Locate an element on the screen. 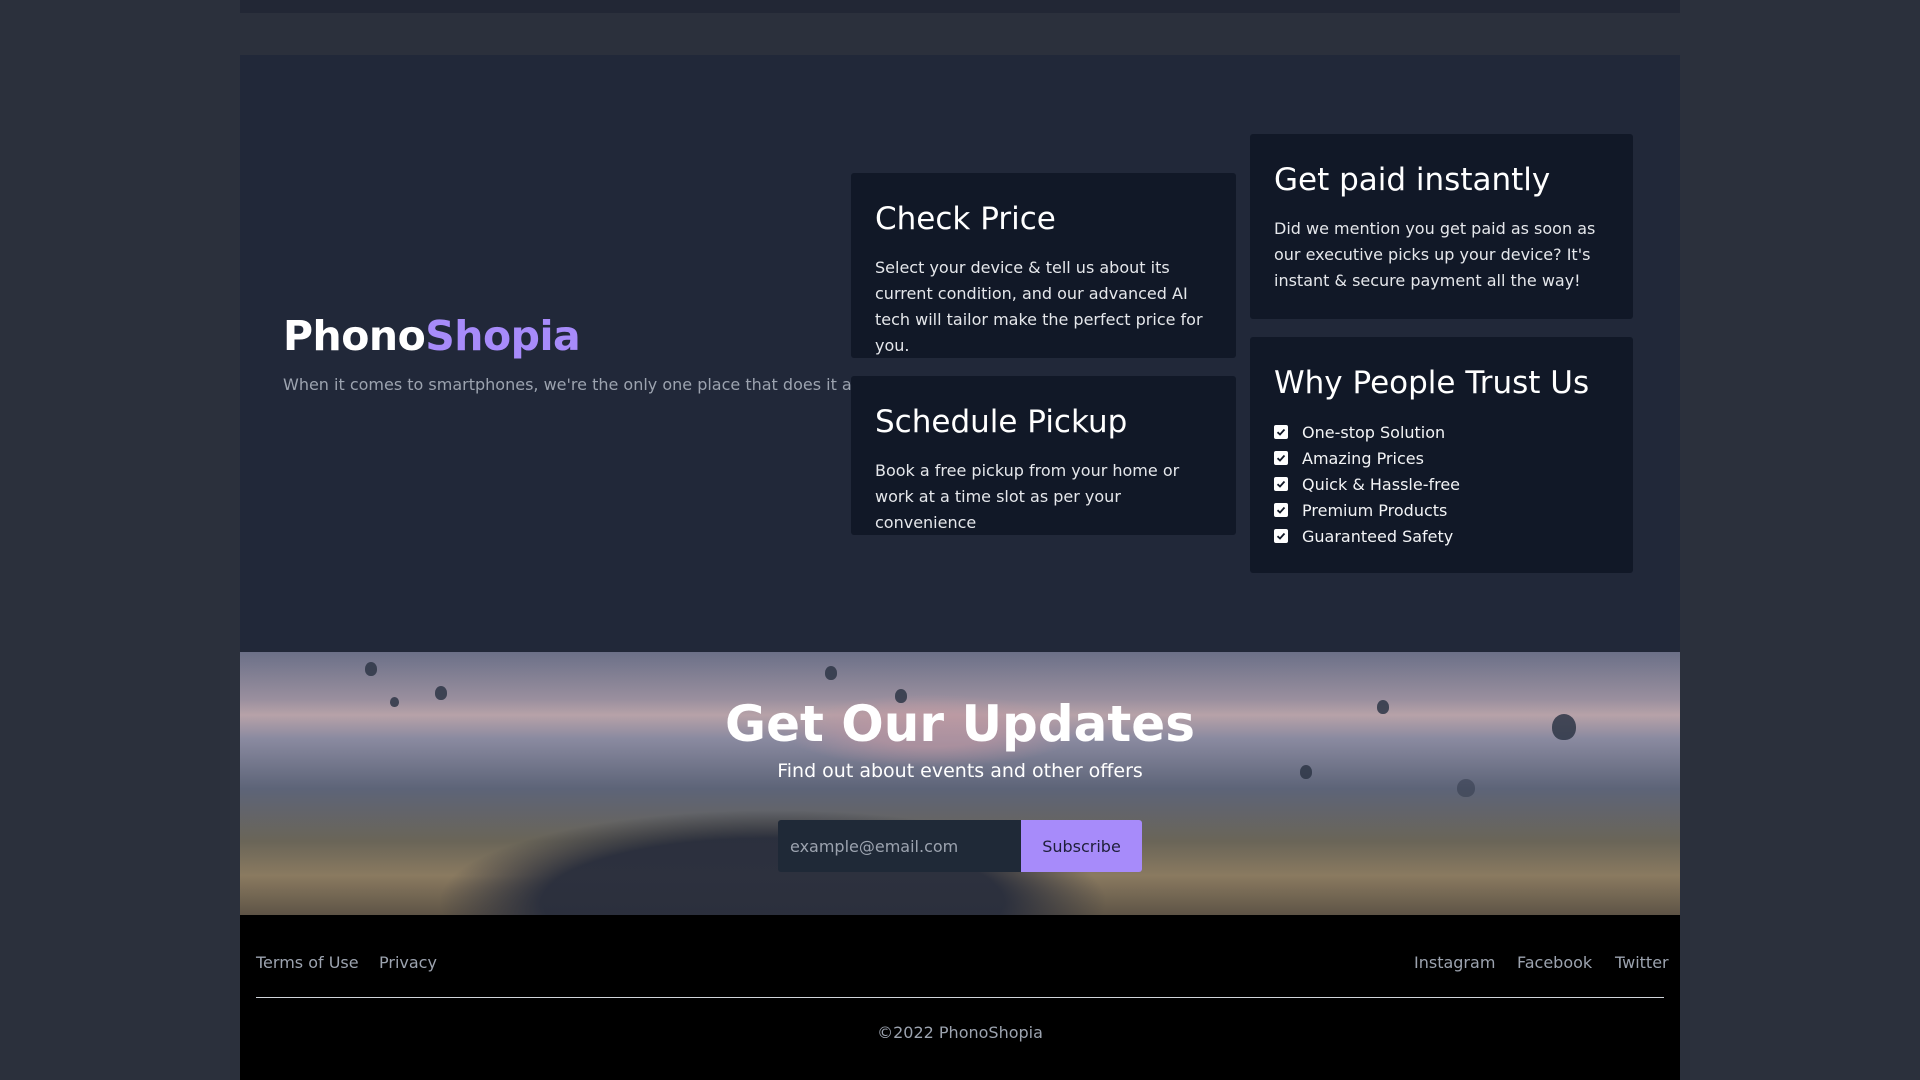 The image size is (1920, 1080). brand-logo: PhonoShopia is located at coordinates (432, 336).